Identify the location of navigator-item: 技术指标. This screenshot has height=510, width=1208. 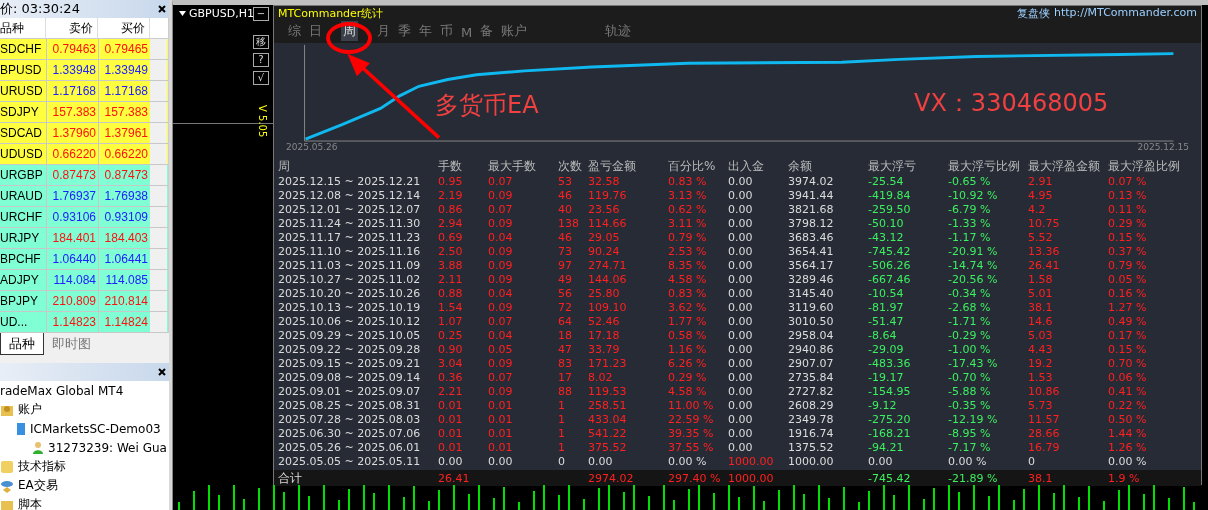
(42, 466).